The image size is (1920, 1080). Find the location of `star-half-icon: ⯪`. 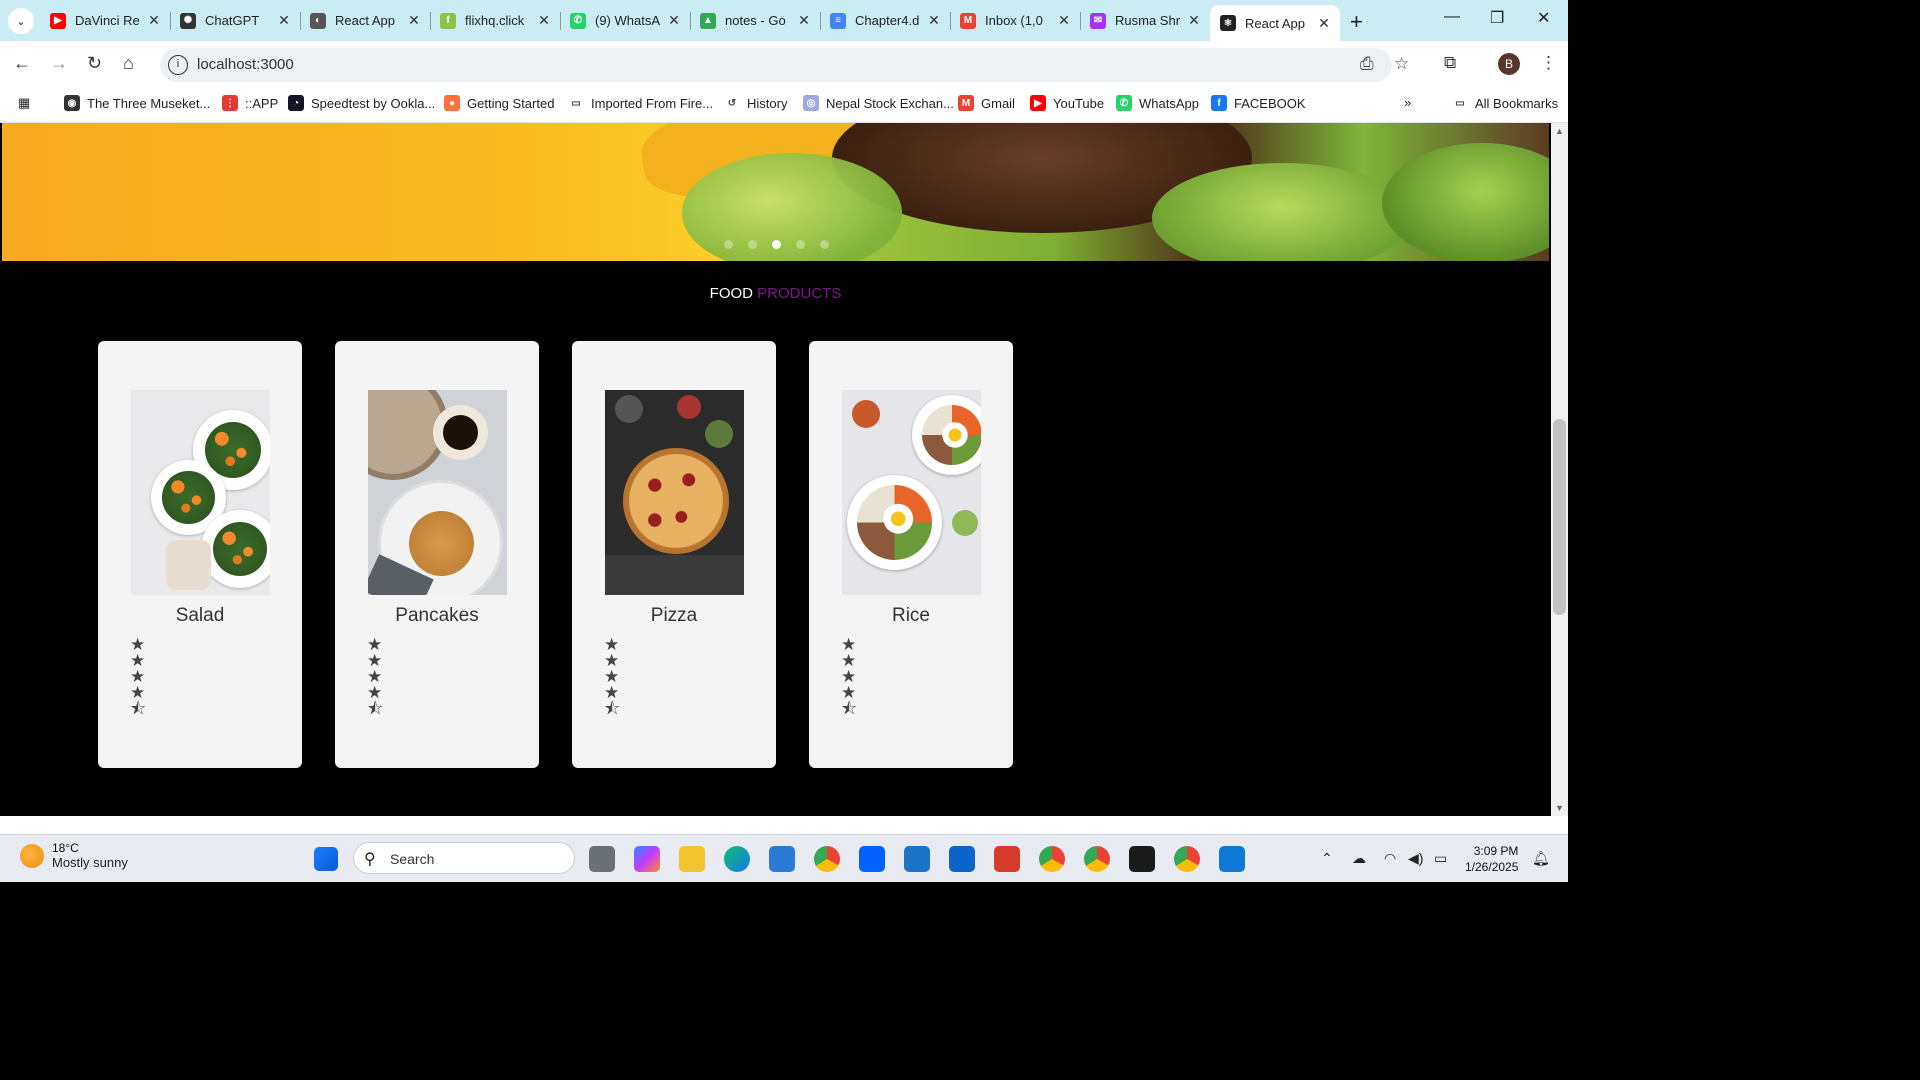

star-half-icon: ⯪ is located at coordinates (375, 708).